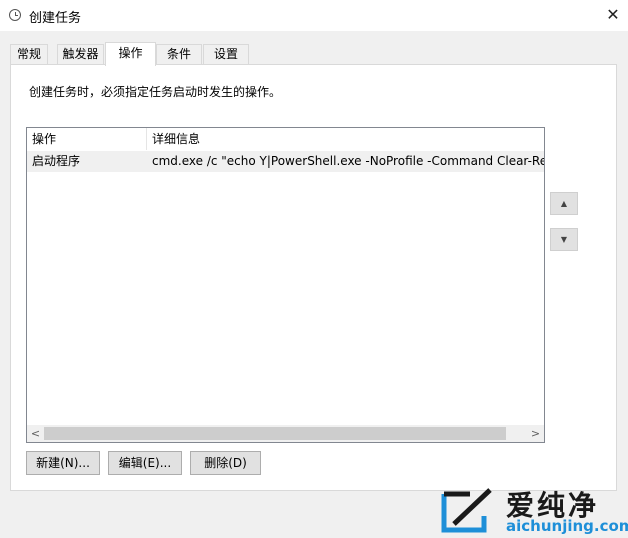  What do you see at coordinates (275, 433) in the screenshot?
I see `scroll-thumb` at bounding box center [275, 433].